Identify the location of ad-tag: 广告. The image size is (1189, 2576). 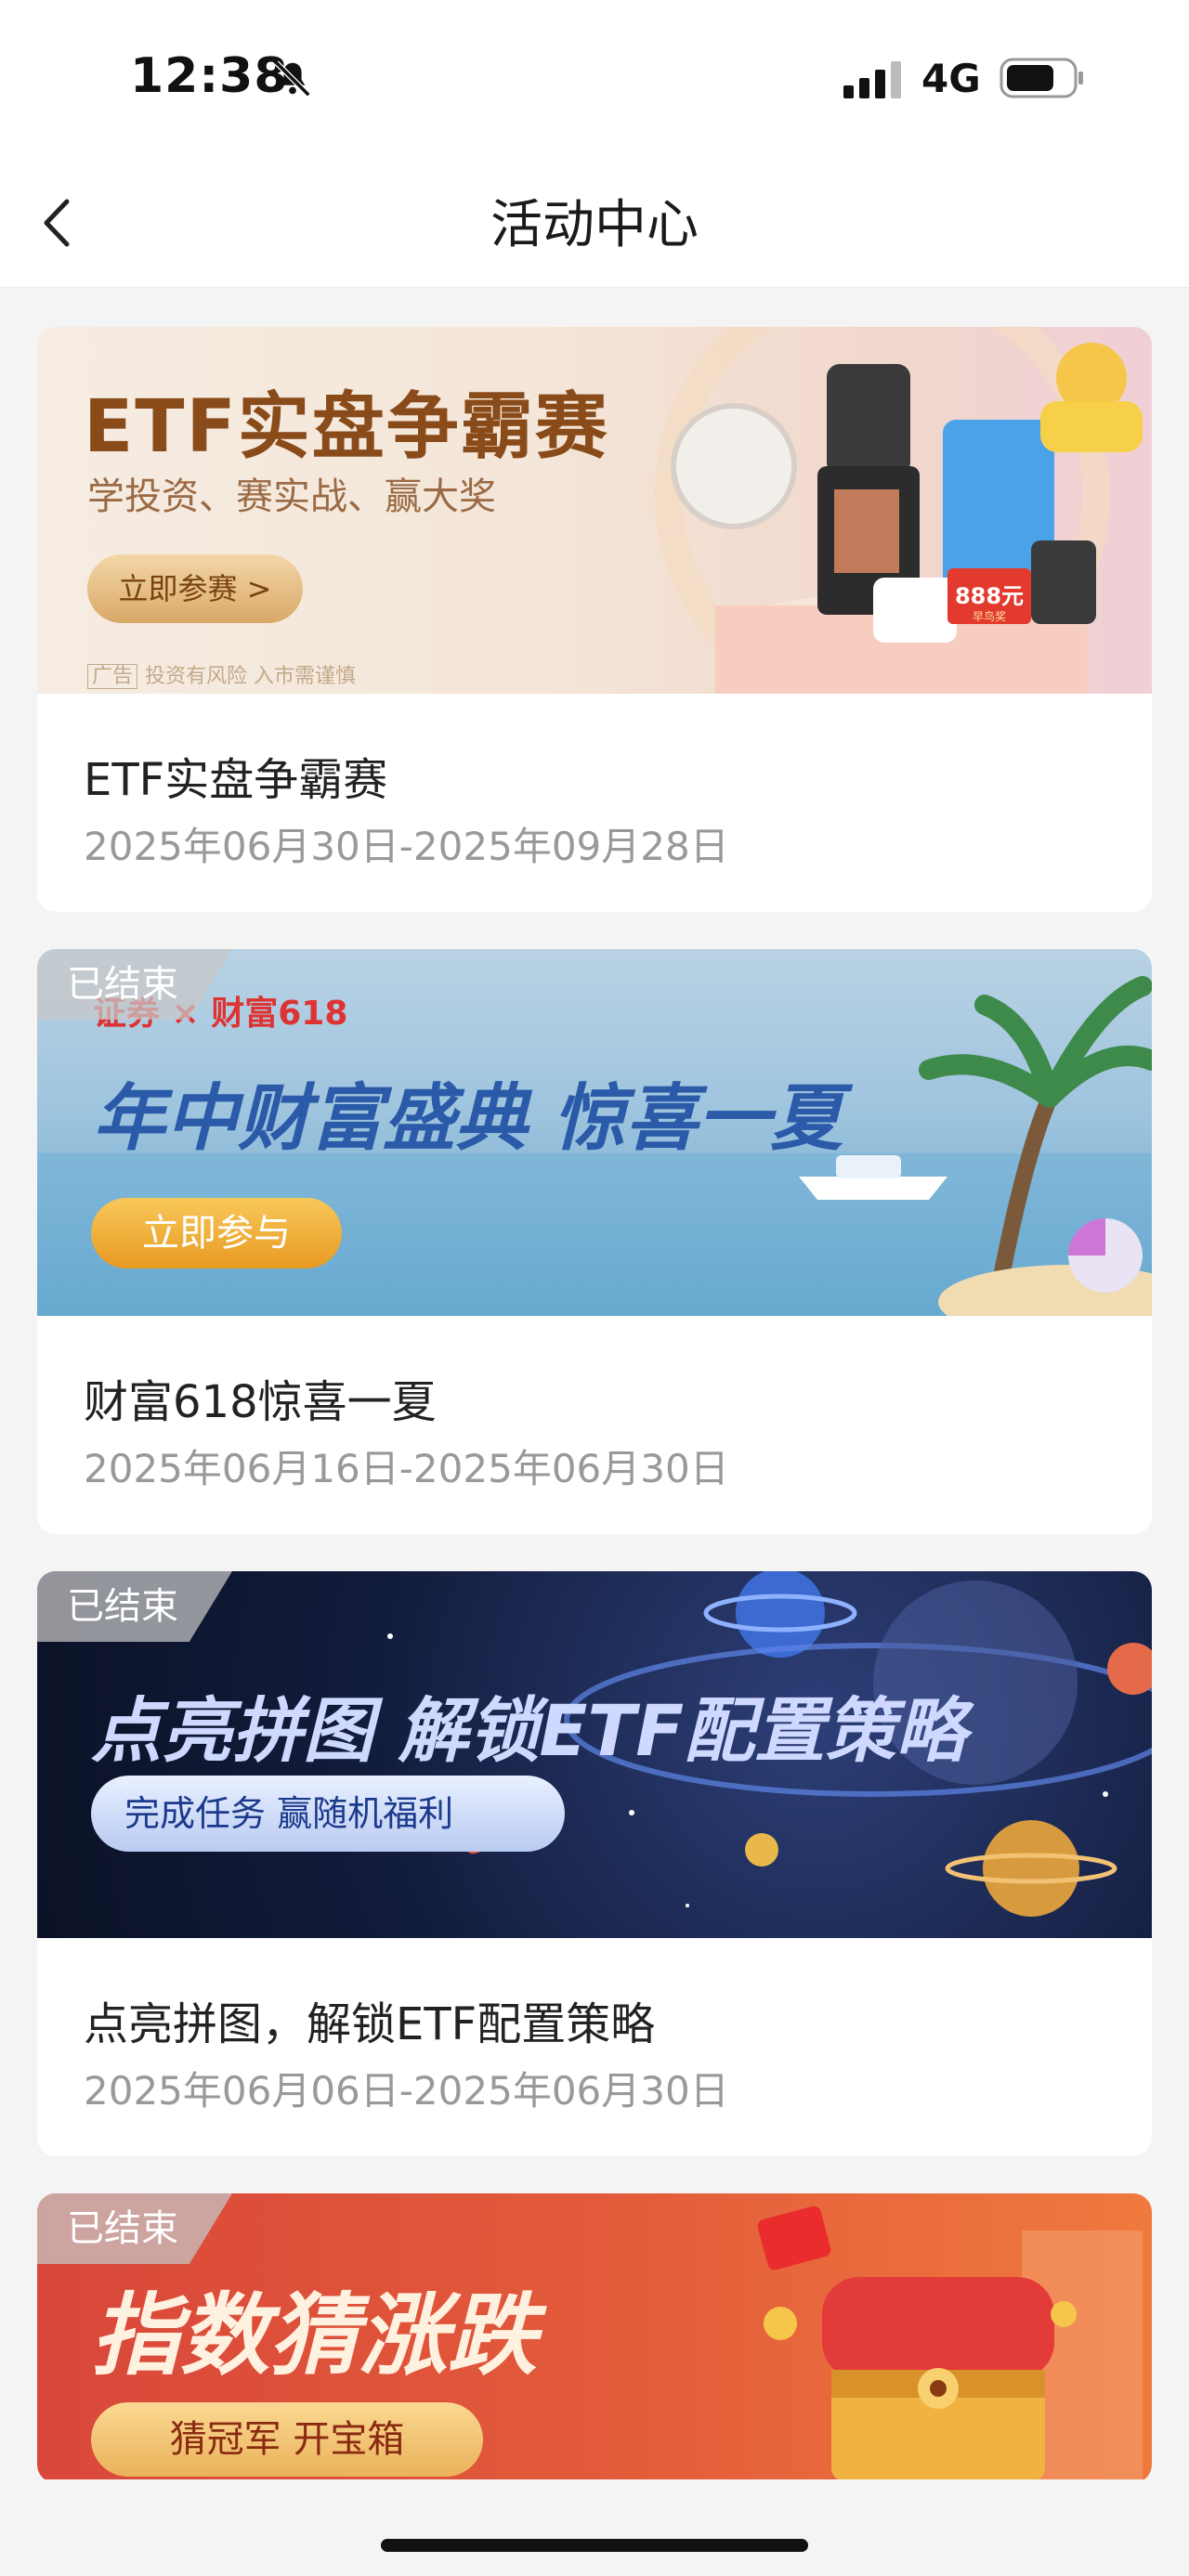
(113, 677).